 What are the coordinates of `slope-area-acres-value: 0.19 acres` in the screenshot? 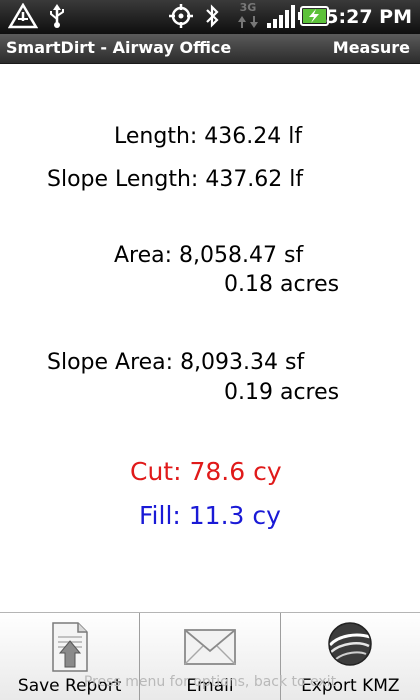 It's located at (282, 392).